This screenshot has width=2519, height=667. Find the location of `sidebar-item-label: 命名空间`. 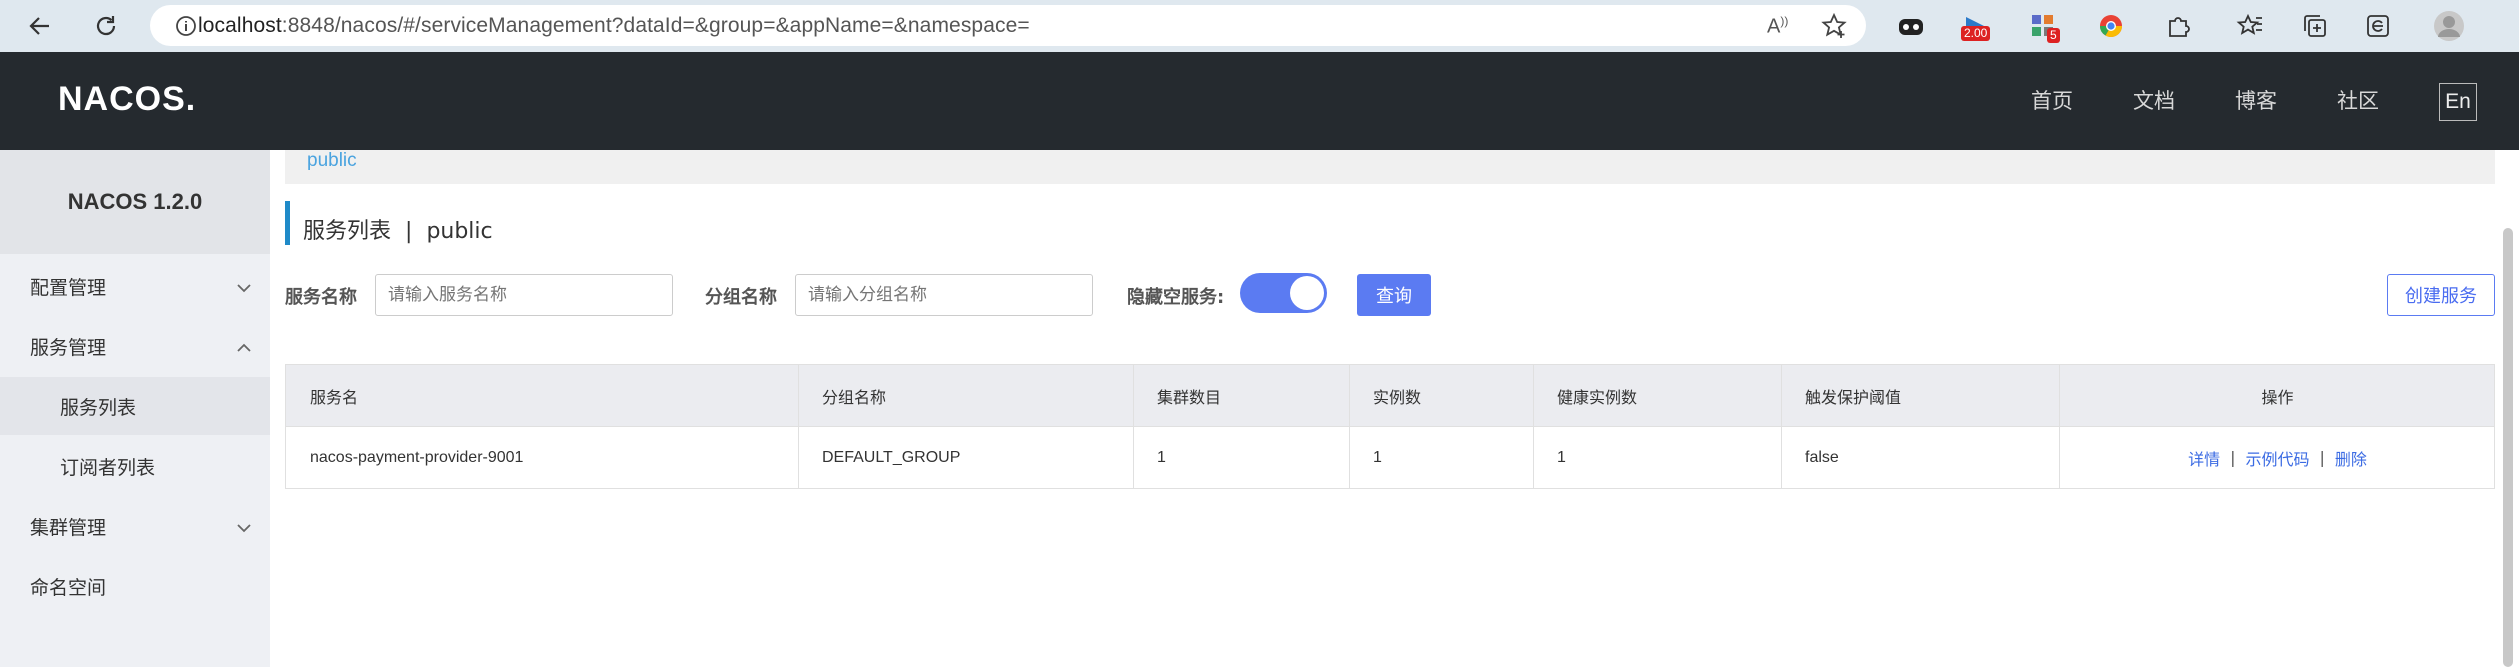

sidebar-item-label: 命名空间 is located at coordinates (68, 587).